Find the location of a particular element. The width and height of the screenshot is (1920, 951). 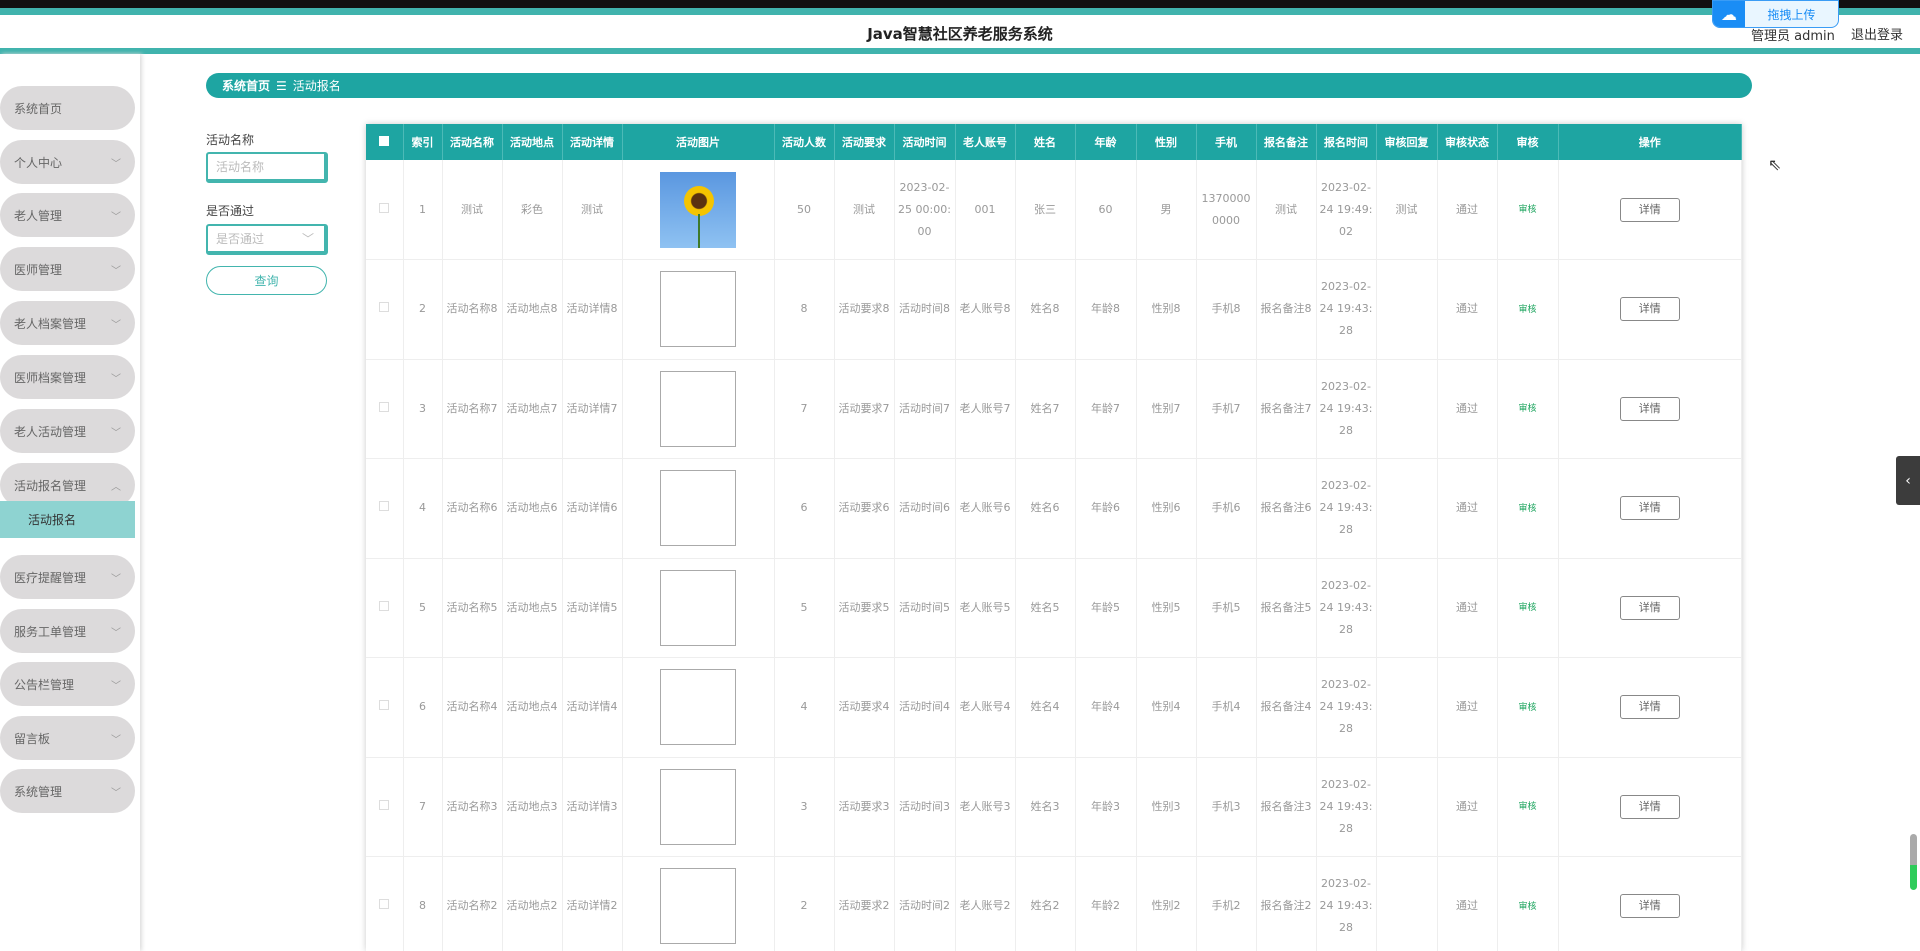

table-cell: 性别3 is located at coordinates (1166, 807).